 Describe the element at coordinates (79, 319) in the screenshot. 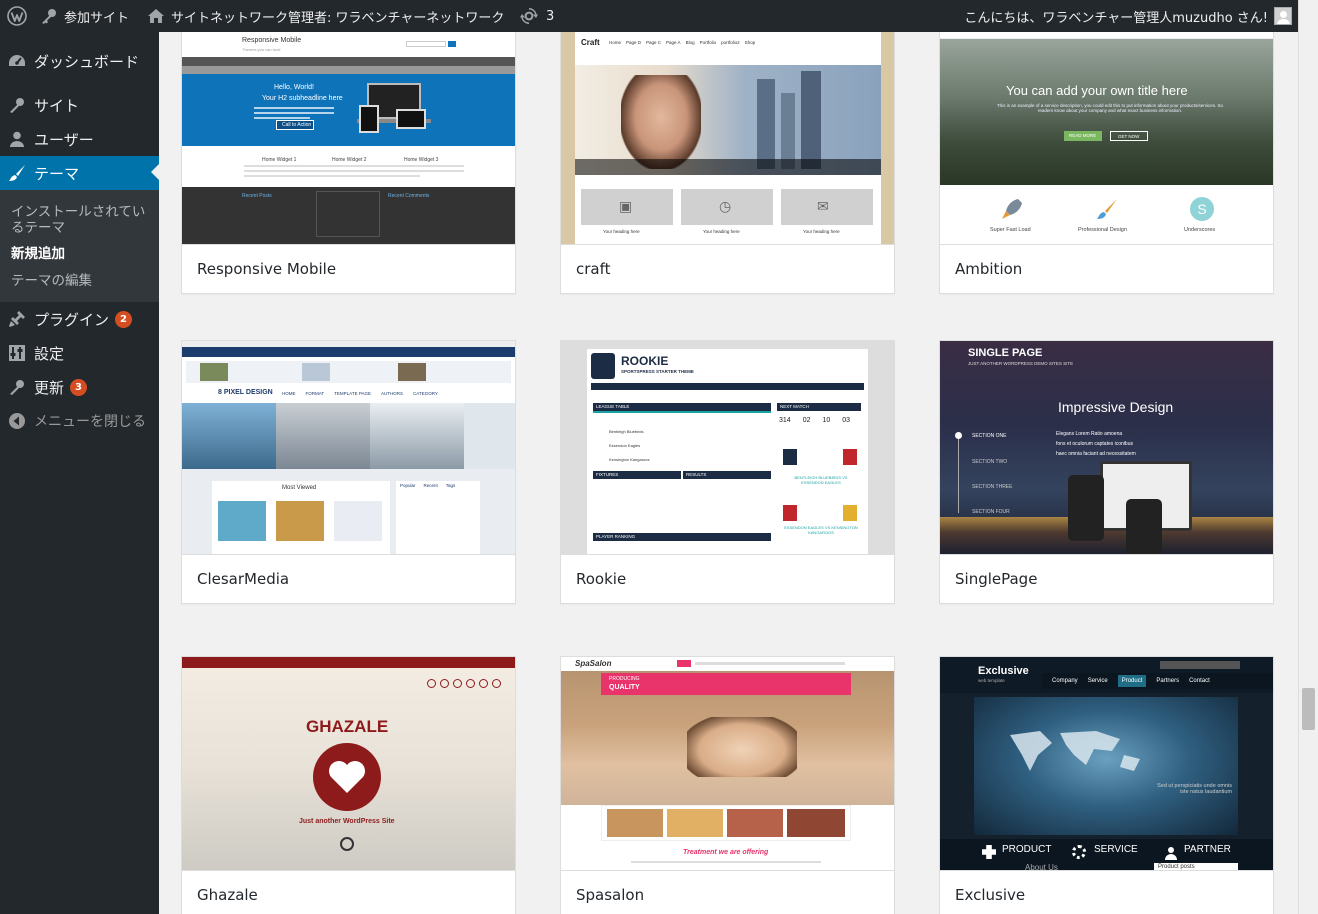

I see `menu-plugins: プラグイン 2` at that location.